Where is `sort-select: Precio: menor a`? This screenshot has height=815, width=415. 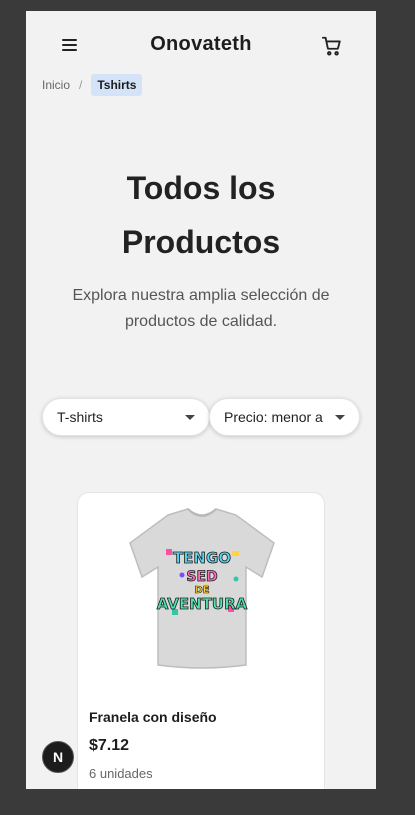 sort-select: Precio: menor a is located at coordinates (284, 417).